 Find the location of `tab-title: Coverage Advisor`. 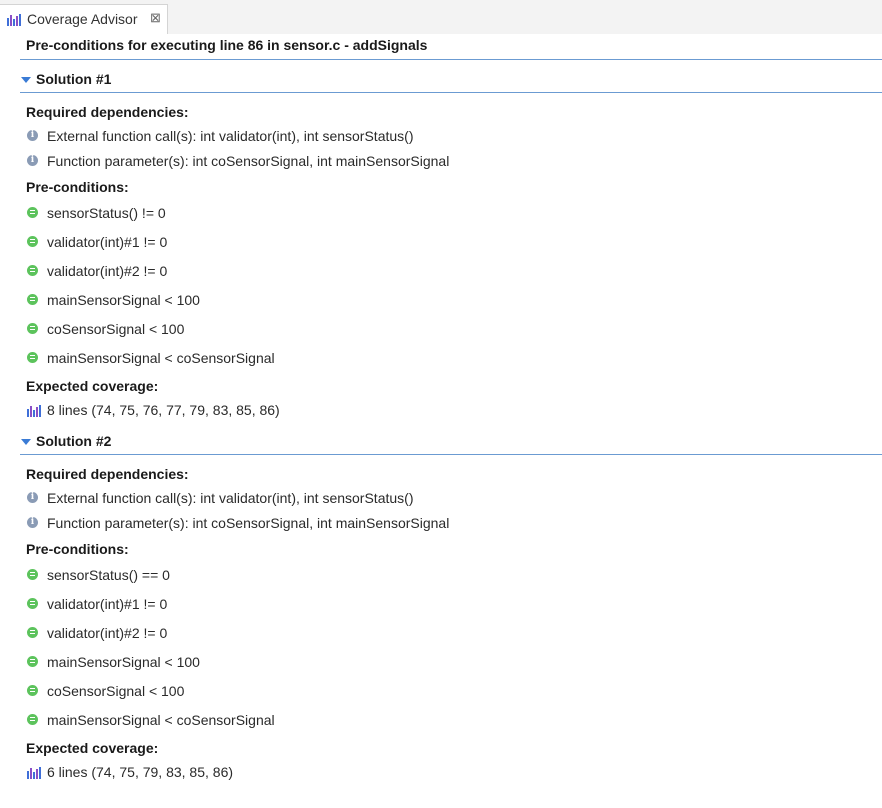

tab-title: Coverage Advisor is located at coordinates (82, 19).